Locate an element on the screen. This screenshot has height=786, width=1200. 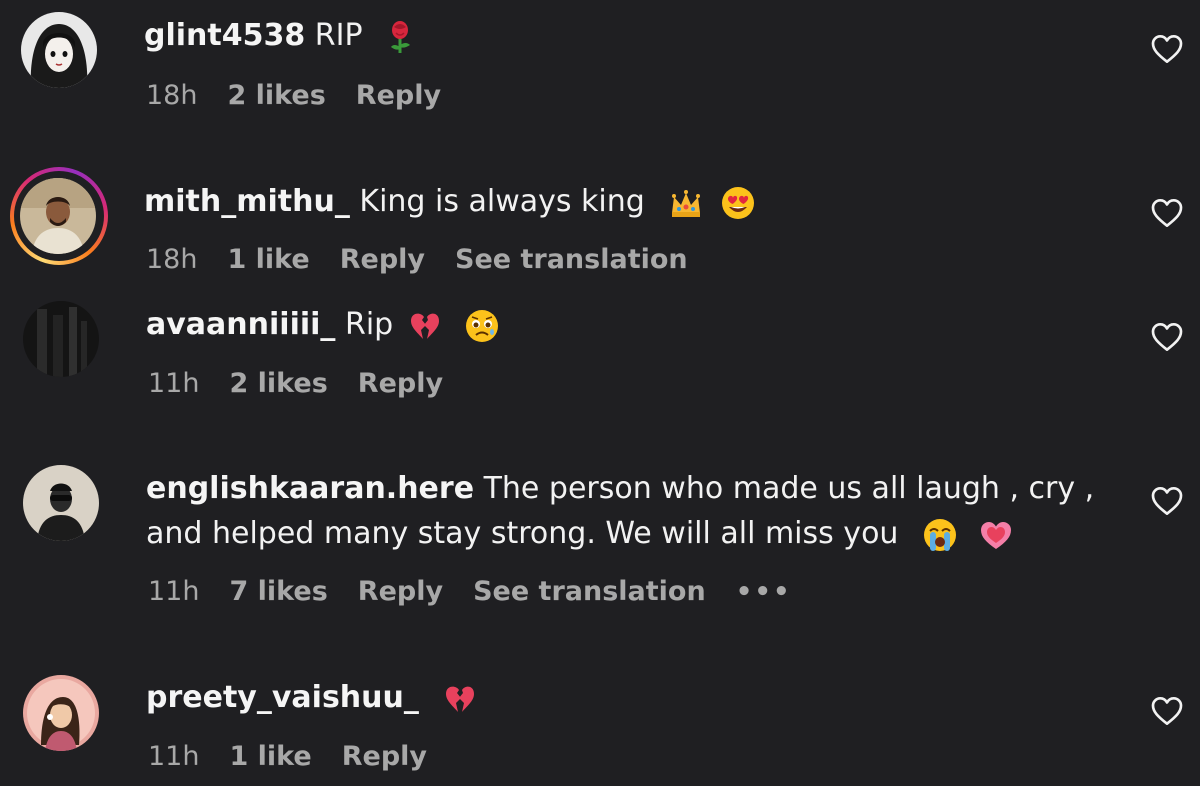
comment-text-line: preety_vaishuu_ is located at coordinates (312, 698).